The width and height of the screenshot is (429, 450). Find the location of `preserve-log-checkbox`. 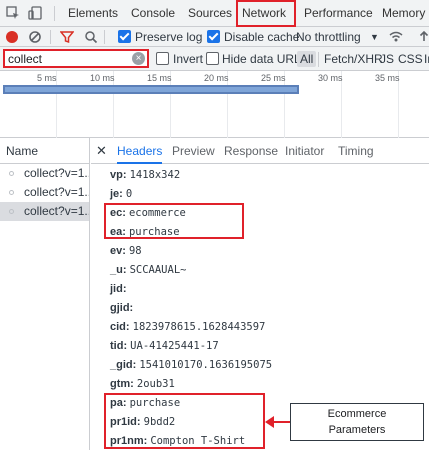

preserve-log-checkbox is located at coordinates (124, 36).